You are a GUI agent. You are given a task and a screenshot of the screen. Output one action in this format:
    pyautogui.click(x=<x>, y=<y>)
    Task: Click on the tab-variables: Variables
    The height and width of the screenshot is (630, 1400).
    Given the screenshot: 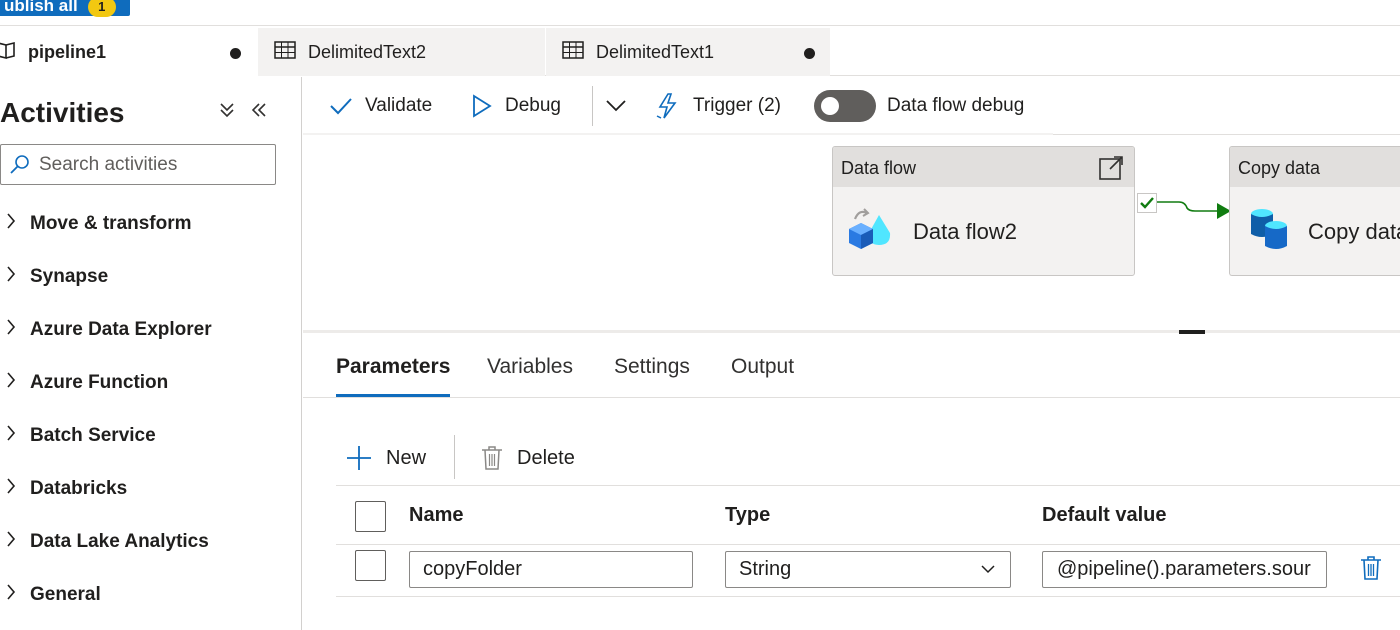 What is the action you would take?
    pyautogui.click(x=530, y=376)
    